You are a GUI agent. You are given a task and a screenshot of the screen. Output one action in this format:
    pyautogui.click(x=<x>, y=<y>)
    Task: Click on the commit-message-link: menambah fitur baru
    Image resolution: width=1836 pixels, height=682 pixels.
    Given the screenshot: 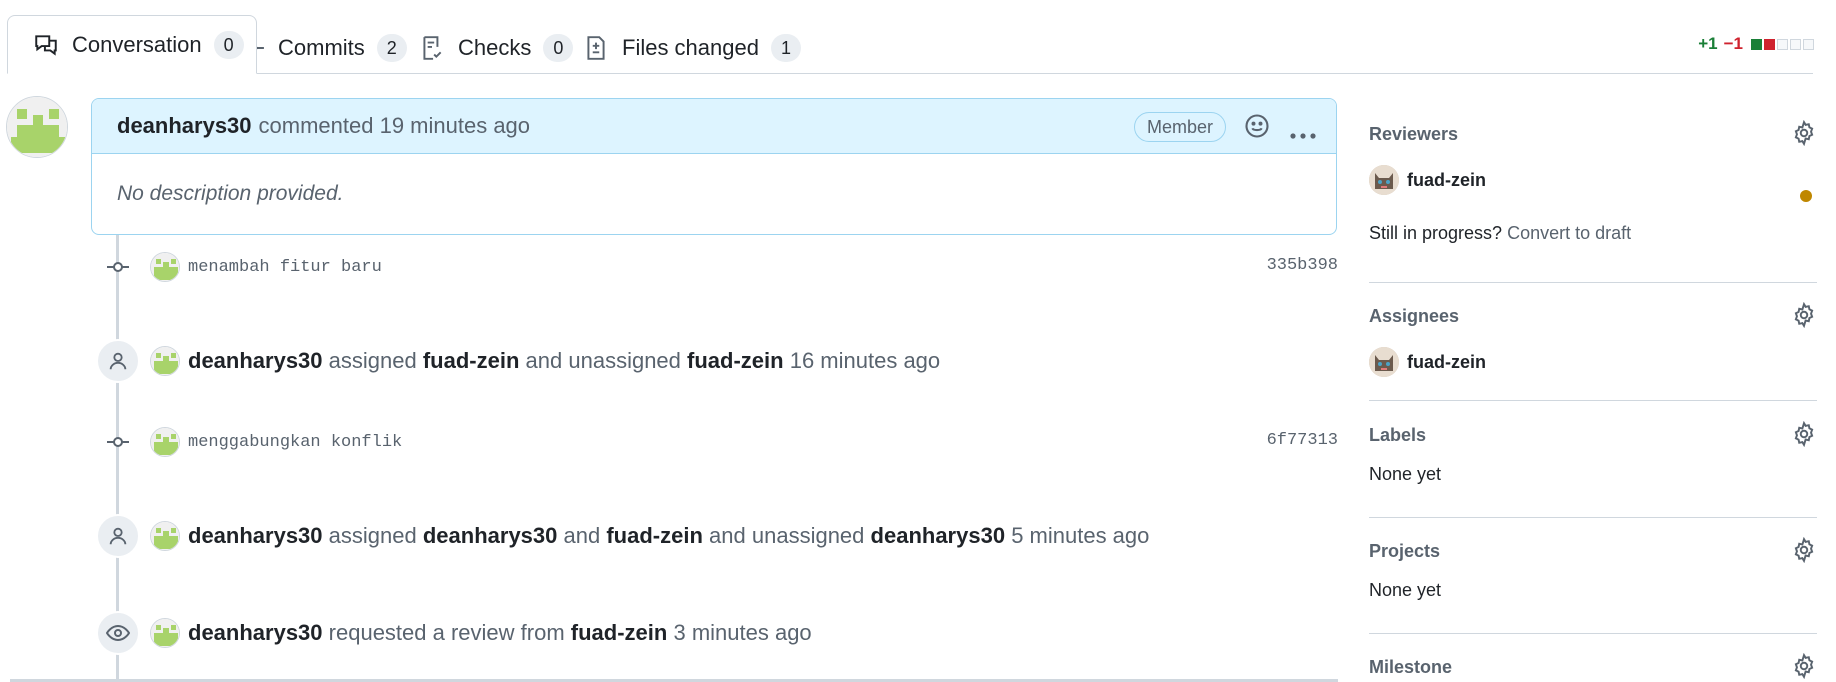 What is the action you would take?
    pyautogui.click(x=285, y=267)
    